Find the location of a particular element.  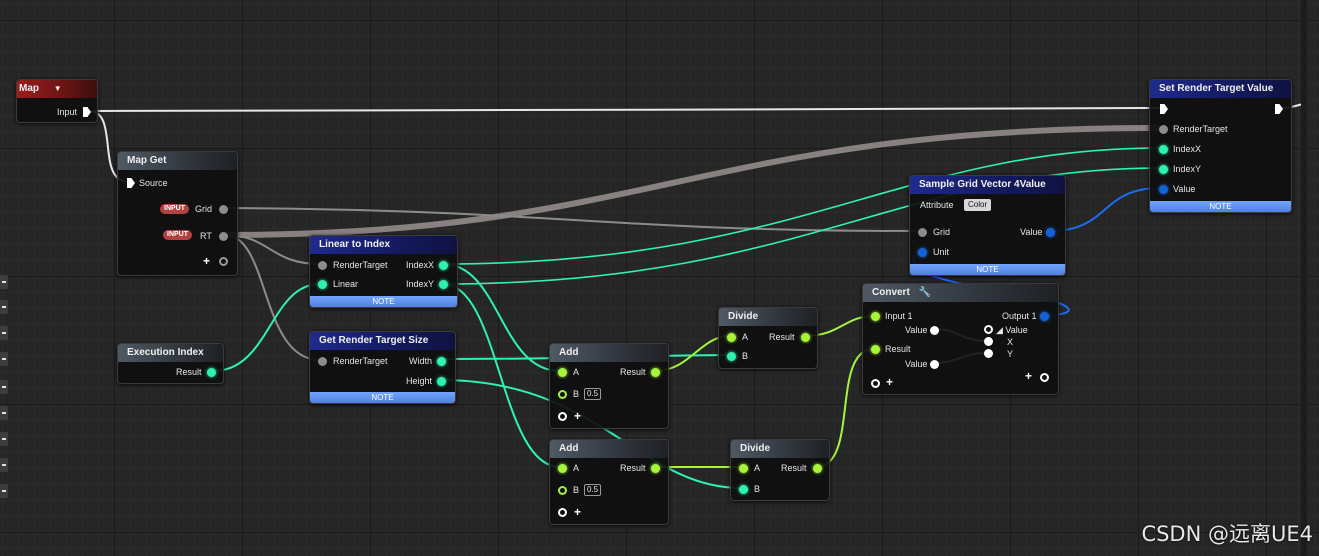

set-rt-exec-out-pin is located at coordinates (1279, 109).